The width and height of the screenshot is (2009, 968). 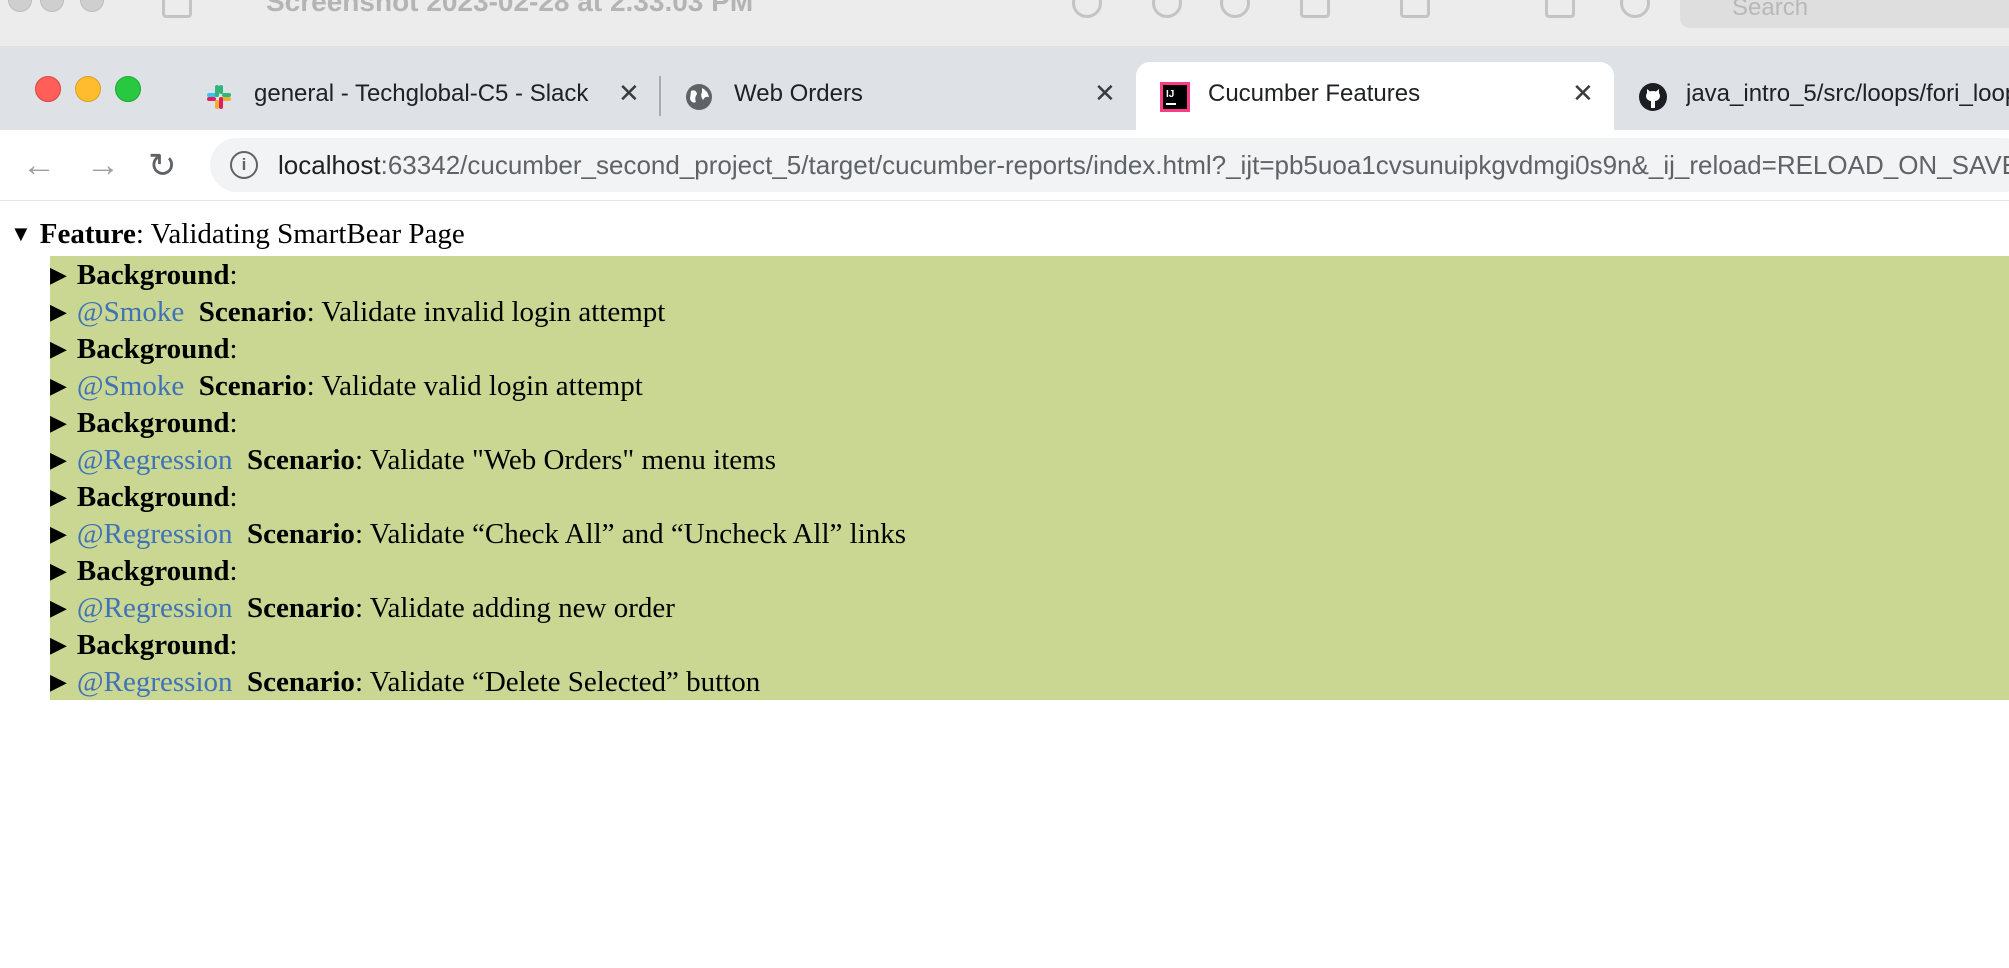 What do you see at coordinates (1175, 97) in the screenshot?
I see `intellij-icon: IJ` at bounding box center [1175, 97].